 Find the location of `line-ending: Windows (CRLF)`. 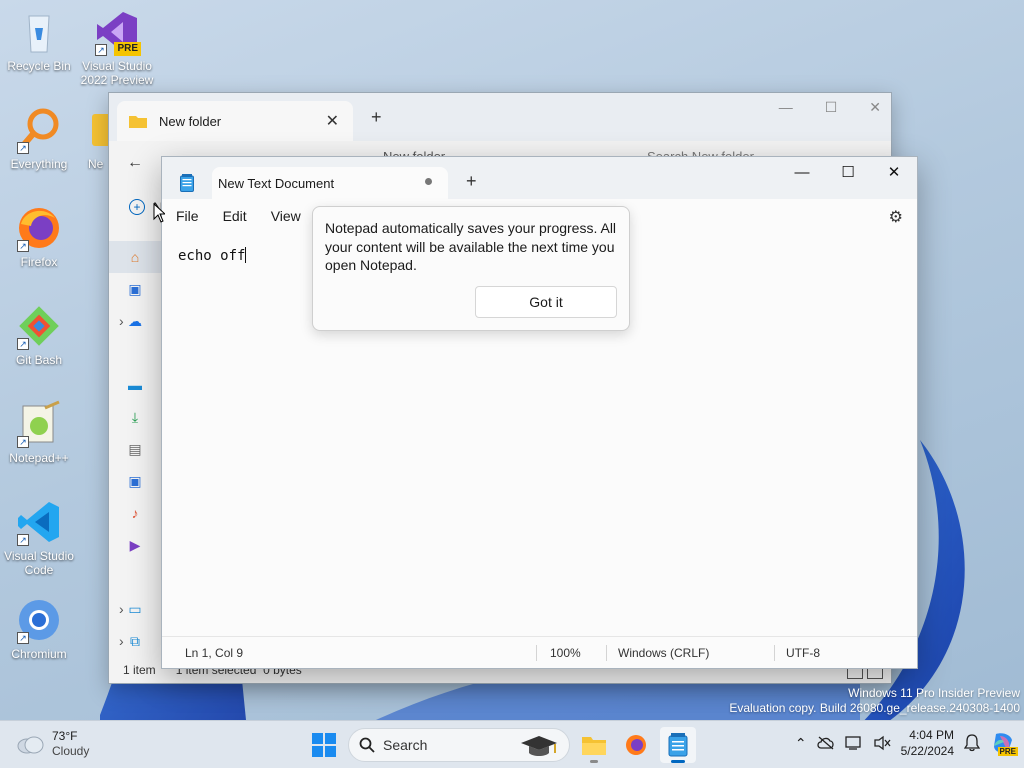

line-ending: Windows (CRLF) is located at coordinates (664, 653).